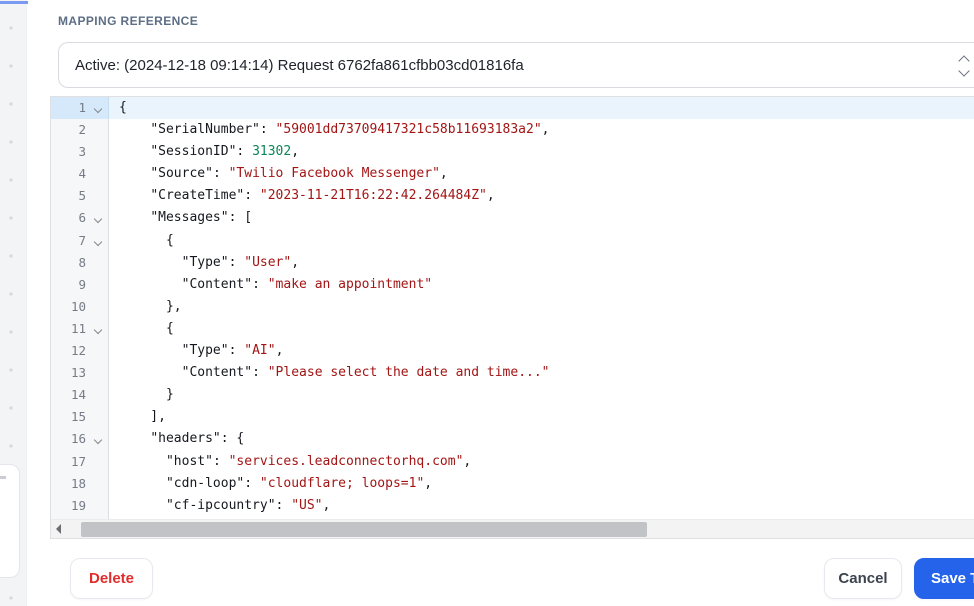  Describe the element at coordinates (541, 395) in the screenshot. I see `code-text: }` at that location.